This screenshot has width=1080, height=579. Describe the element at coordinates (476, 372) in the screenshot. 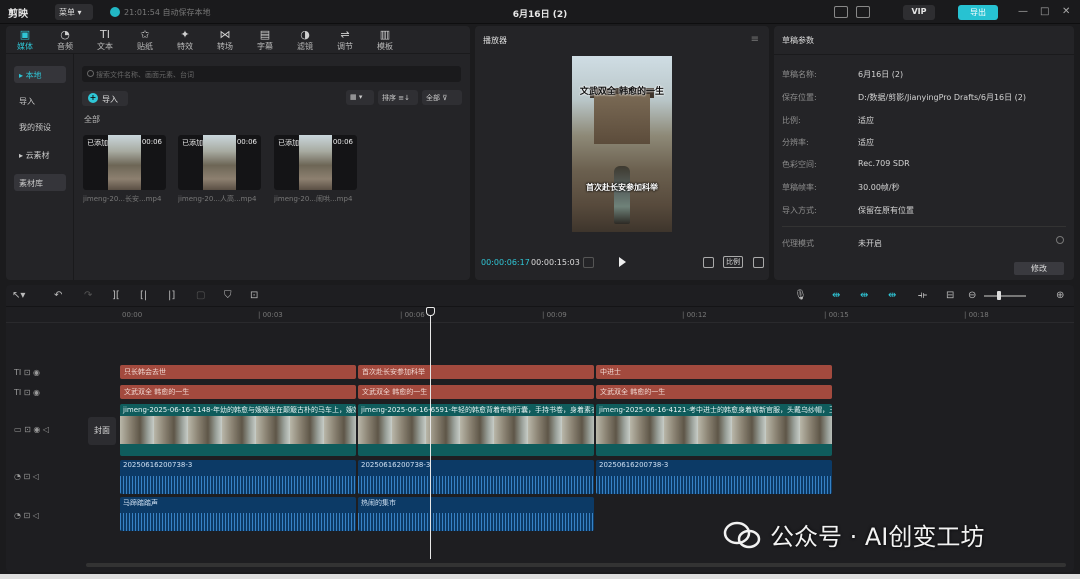

I see `text-clip: 首次赴长安参加科举` at that location.